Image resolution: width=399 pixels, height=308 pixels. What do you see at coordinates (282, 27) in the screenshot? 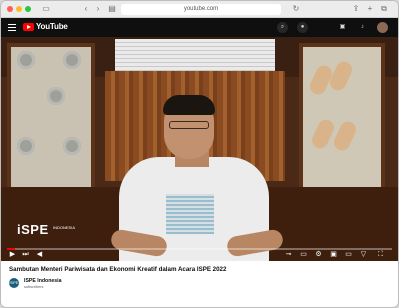
I see `search-icon: ⌕` at bounding box center [282, 27].